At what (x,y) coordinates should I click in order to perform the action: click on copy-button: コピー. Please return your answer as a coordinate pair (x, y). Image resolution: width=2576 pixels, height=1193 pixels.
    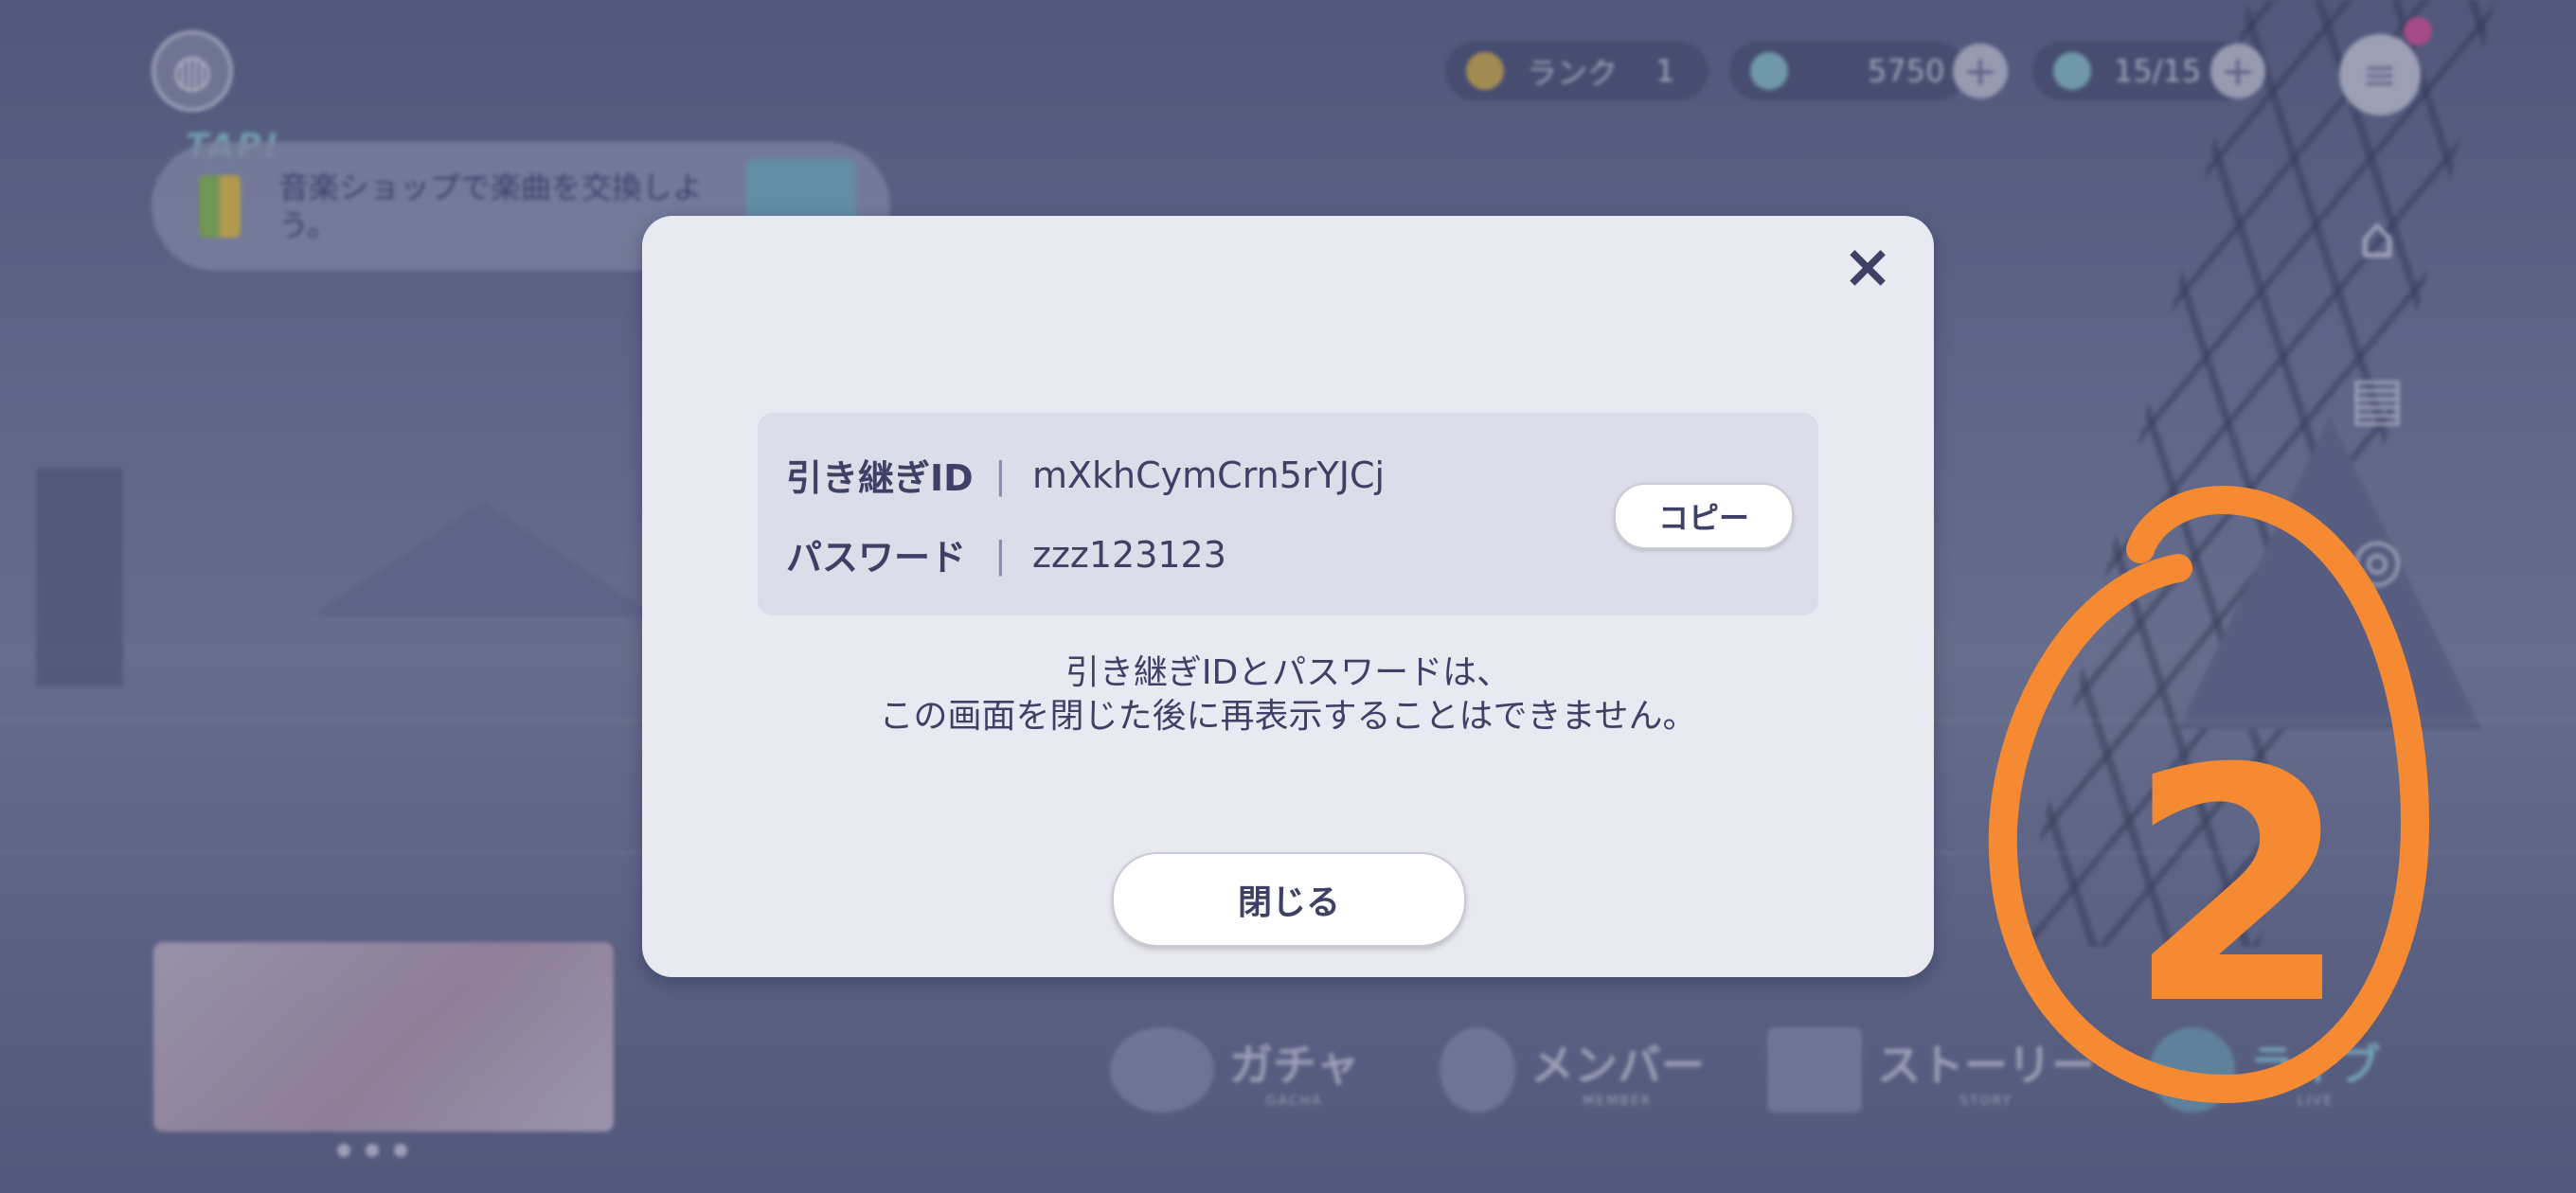
    Looking at the image, I should click on (1704, 516).